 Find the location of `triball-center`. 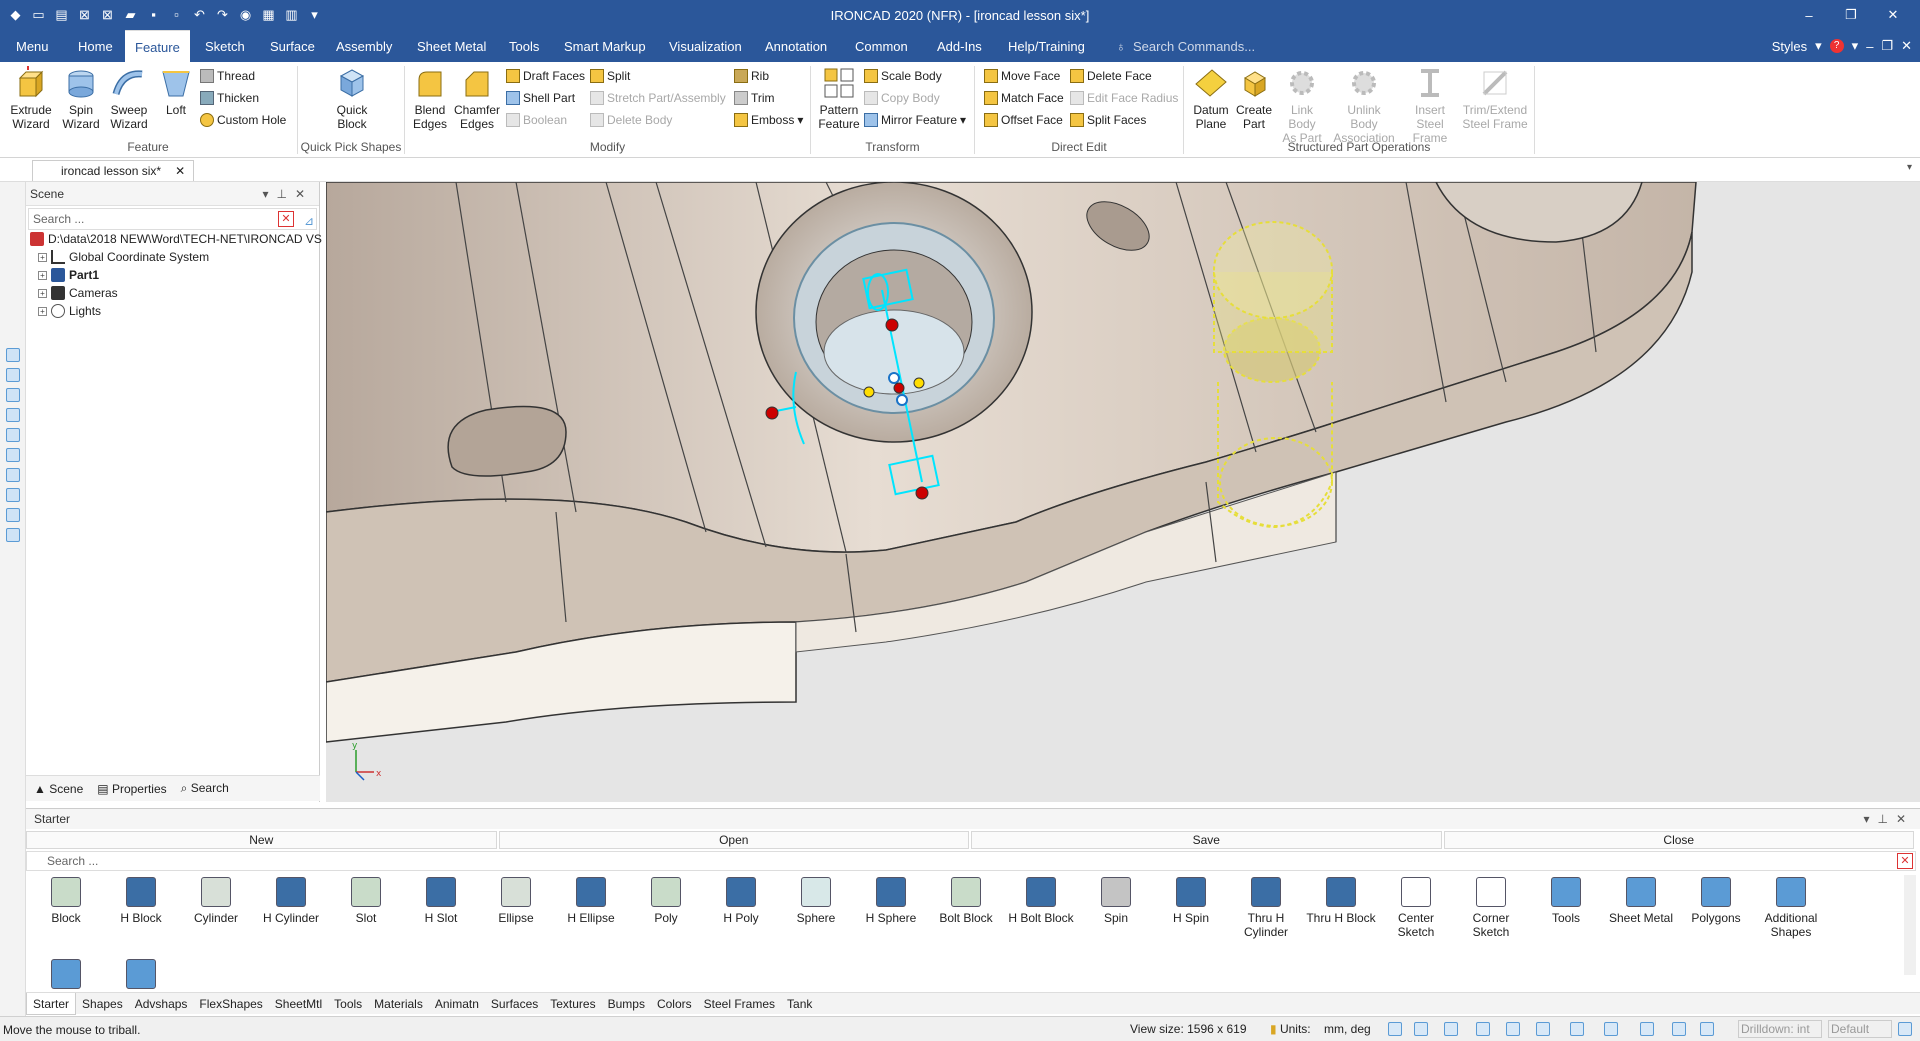

triball-center is located at coordinates (894, 378).